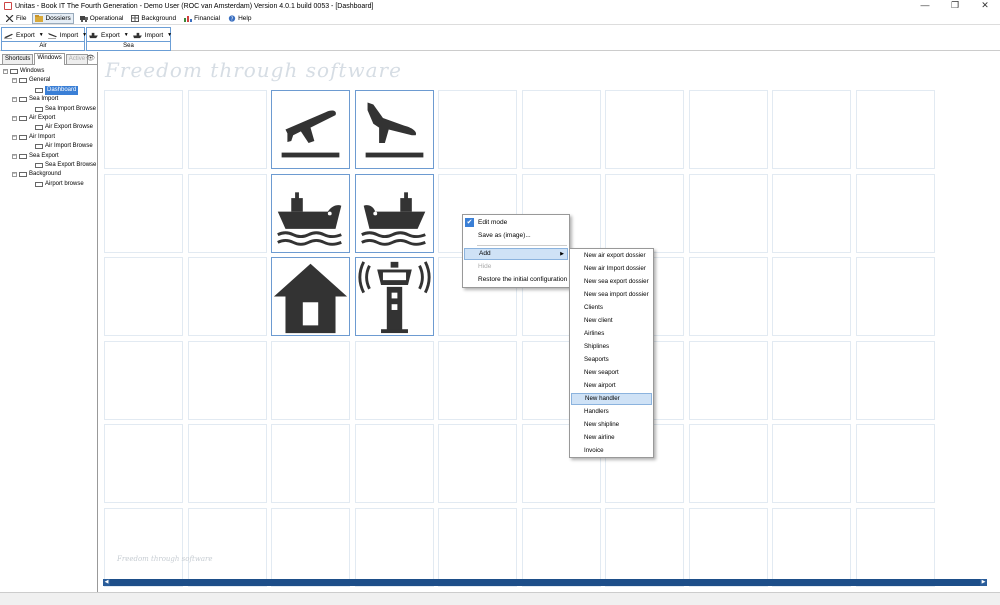 The height and width of the screenshot is (605, 1000). What do you see at coordinates (48, 109) in the screenshot?
I see `tree-item-sea-import-browse: Sea Import Browse` at bounding box center [48, 109].